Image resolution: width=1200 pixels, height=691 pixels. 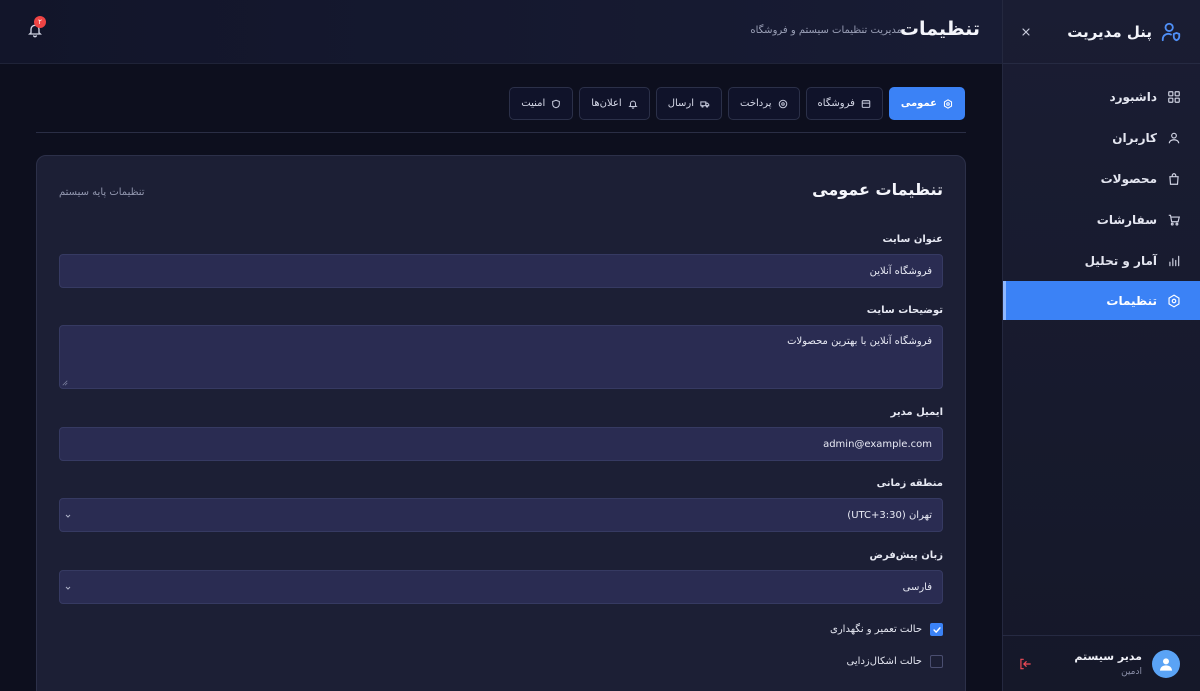 What do you see at coordinates (1174, 138) in the screenshot?
I see `user-icon` at bounding box center [1174, 138].